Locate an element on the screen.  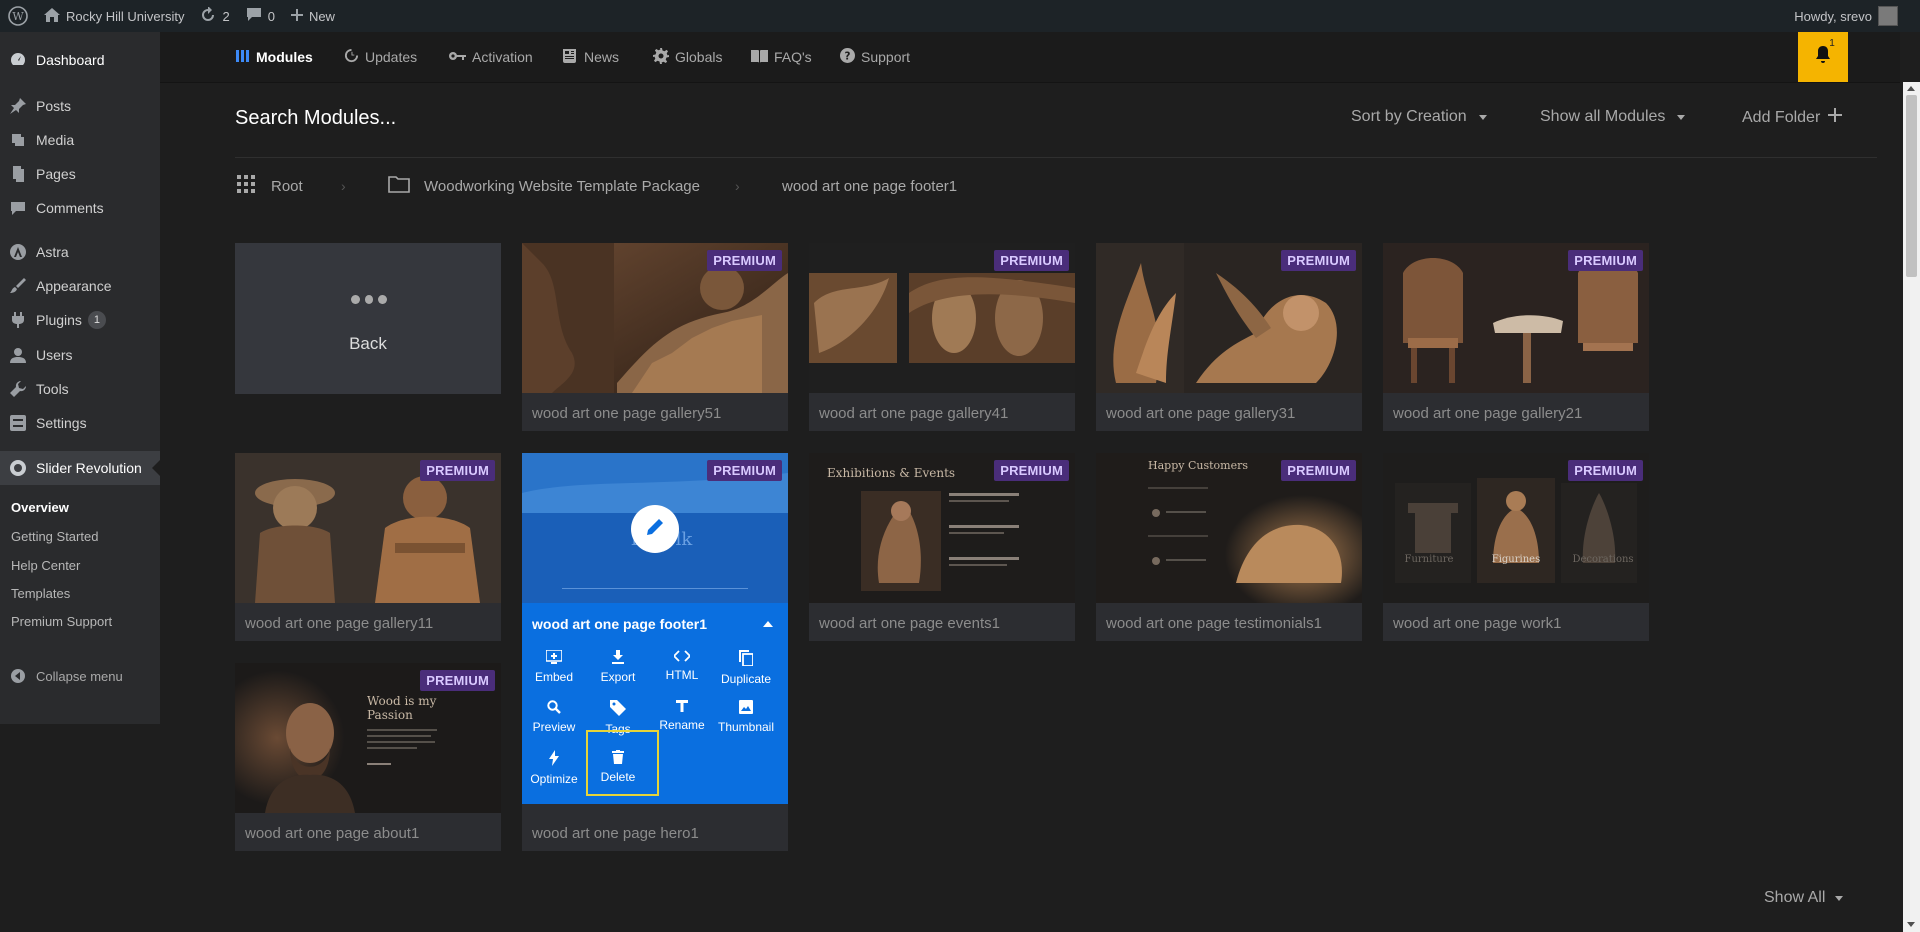
account-menu: Howdy, srevo is located at coordinates (1846, 16).